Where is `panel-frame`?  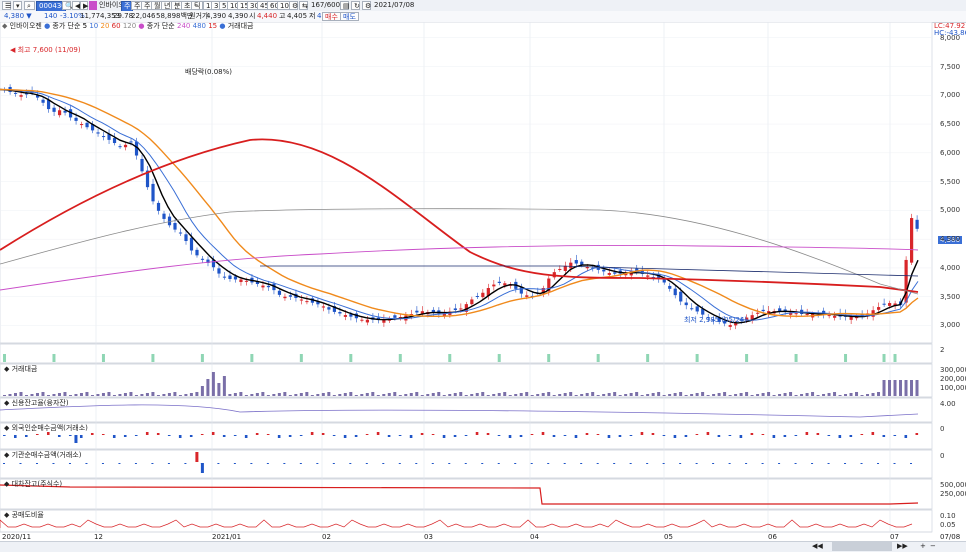 panel-frame is located at coordinates (466, 410).